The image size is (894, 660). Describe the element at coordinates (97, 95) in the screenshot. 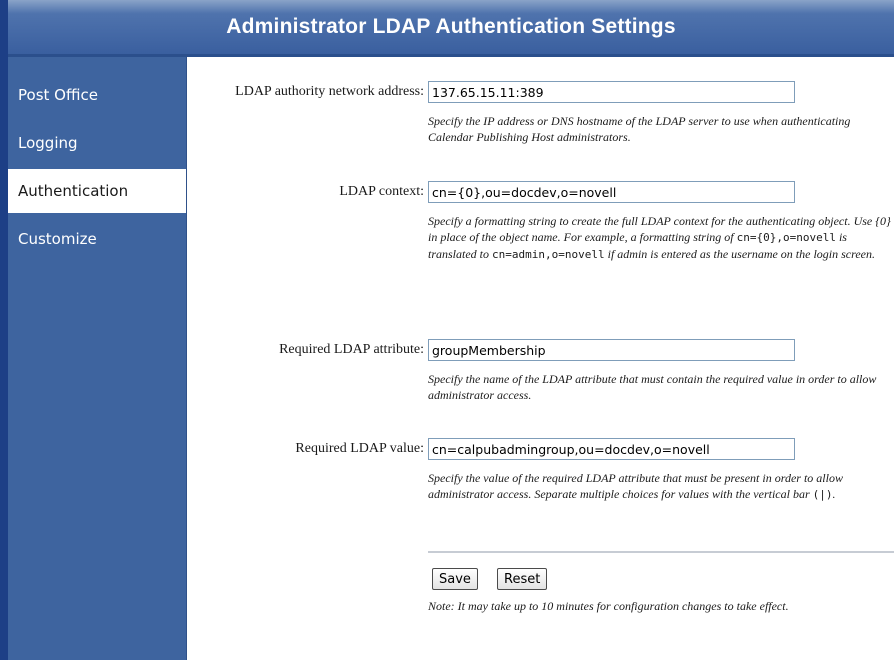

I see `sidebar-item-post-office: Post Office` at that location.